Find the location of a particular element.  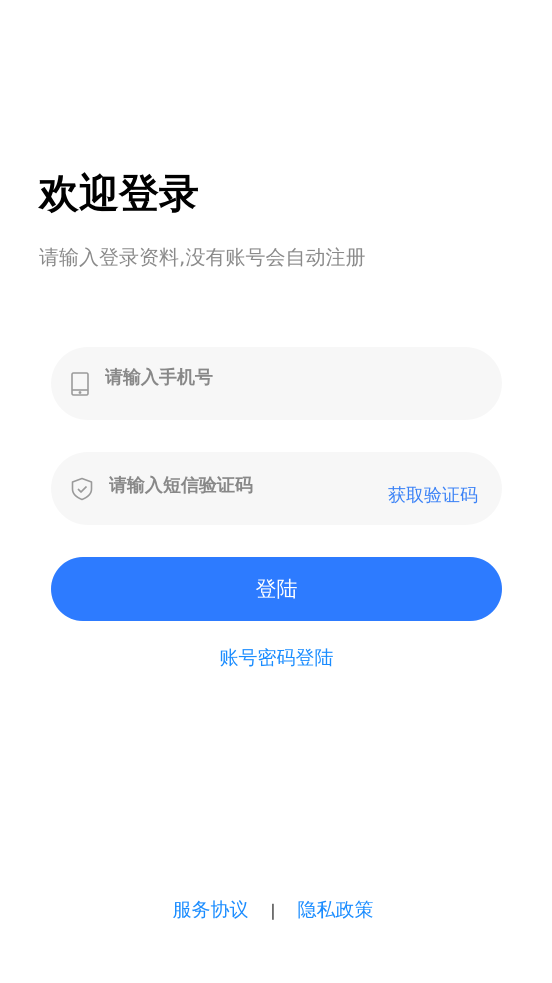

phone-field: 请输入手机号 is located at coordinates (276, 383).